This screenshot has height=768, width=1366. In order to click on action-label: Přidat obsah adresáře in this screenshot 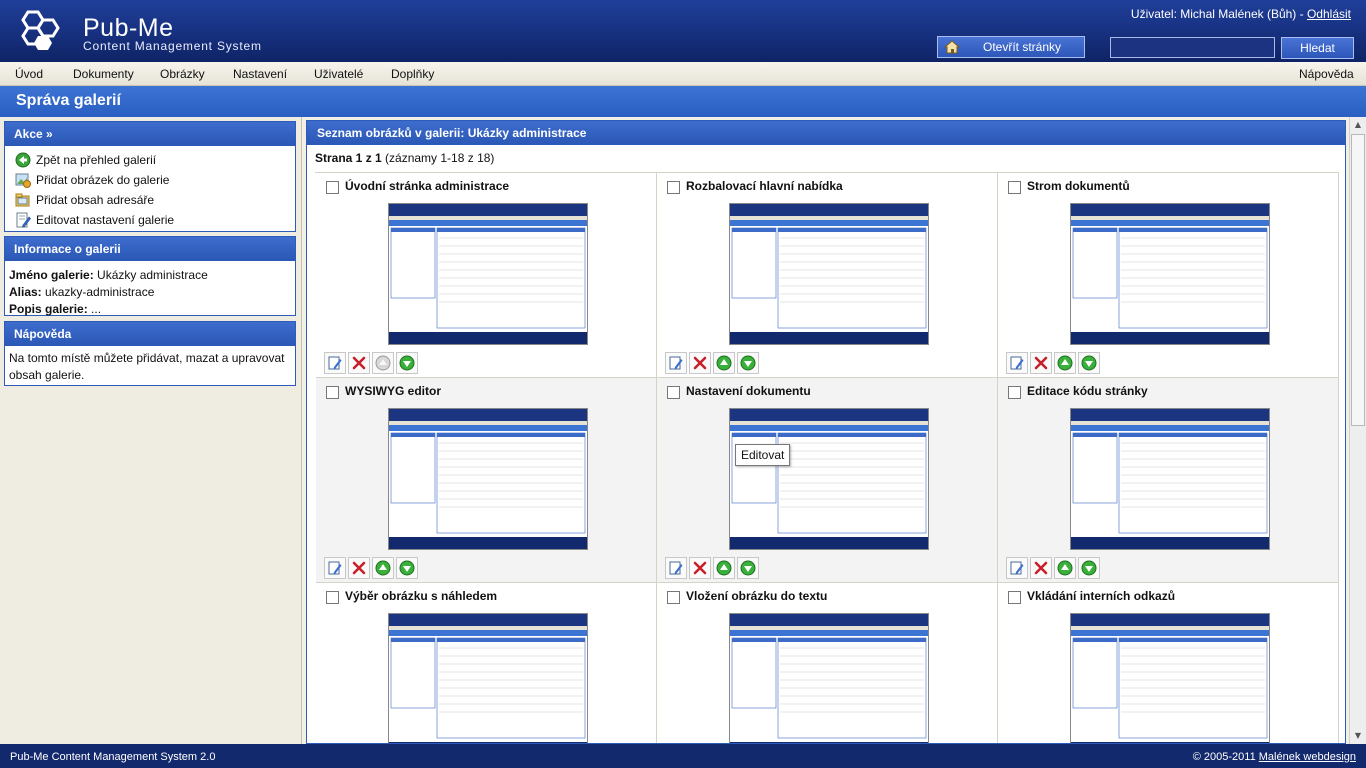, I will do `click(95, 200)`.